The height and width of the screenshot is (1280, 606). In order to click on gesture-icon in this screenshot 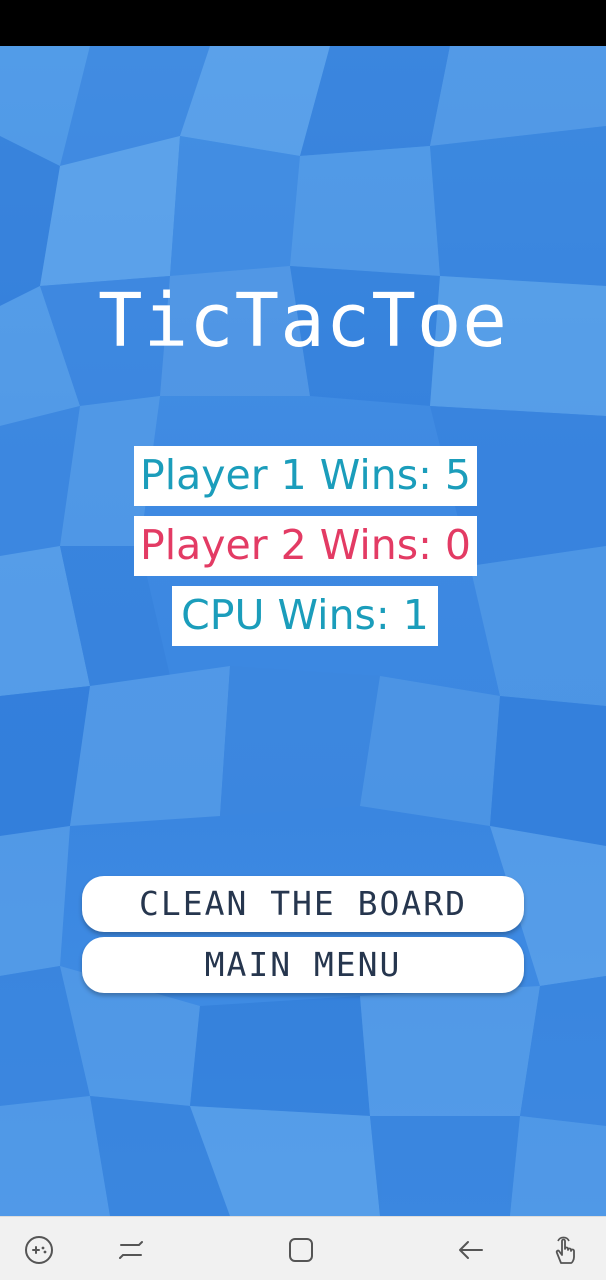, I will do `click(565, 1250)`.